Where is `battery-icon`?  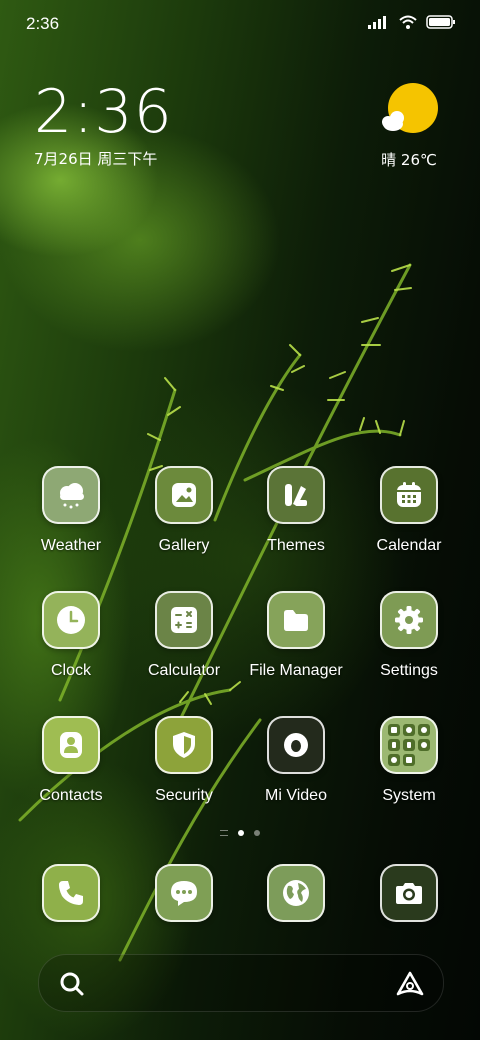 battery-icon is located at coordinates (440, 22).